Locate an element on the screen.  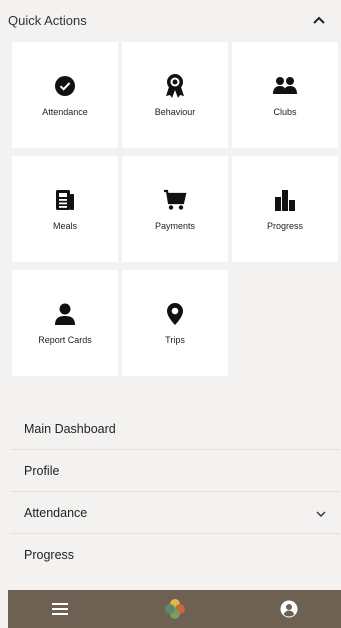
menu-item-profile: Profile is located at coordinates (175, 471).